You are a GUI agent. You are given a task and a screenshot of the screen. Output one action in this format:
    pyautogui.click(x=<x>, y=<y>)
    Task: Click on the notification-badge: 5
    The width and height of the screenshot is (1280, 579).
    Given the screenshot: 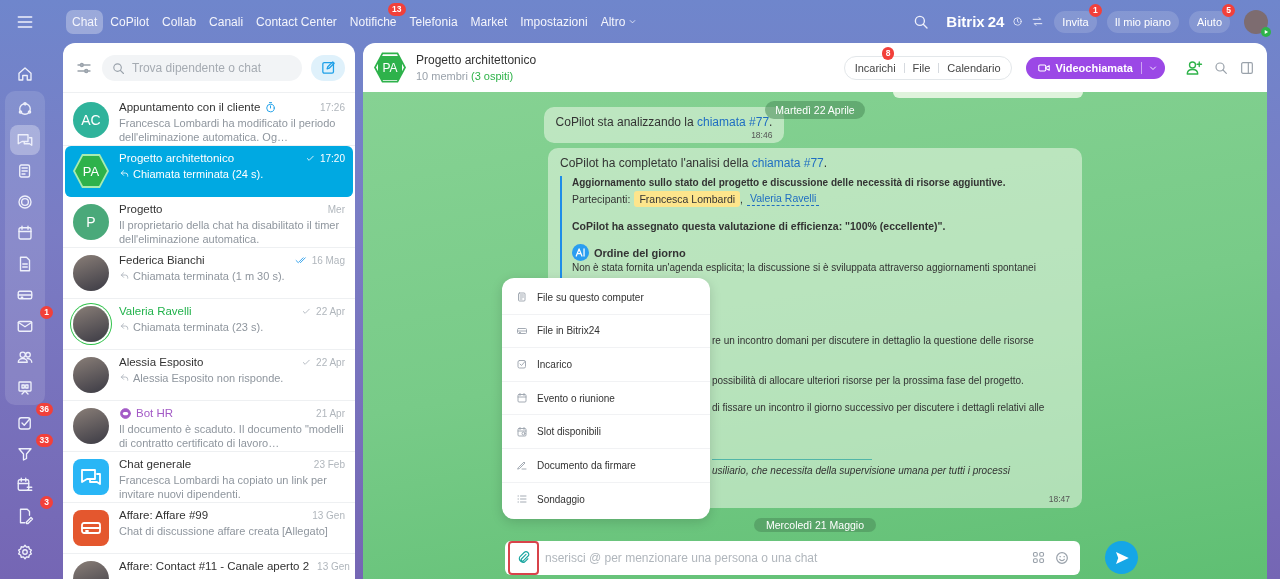 What is the action you would take?
    pyautogui.click(x=1228, y=10)
    